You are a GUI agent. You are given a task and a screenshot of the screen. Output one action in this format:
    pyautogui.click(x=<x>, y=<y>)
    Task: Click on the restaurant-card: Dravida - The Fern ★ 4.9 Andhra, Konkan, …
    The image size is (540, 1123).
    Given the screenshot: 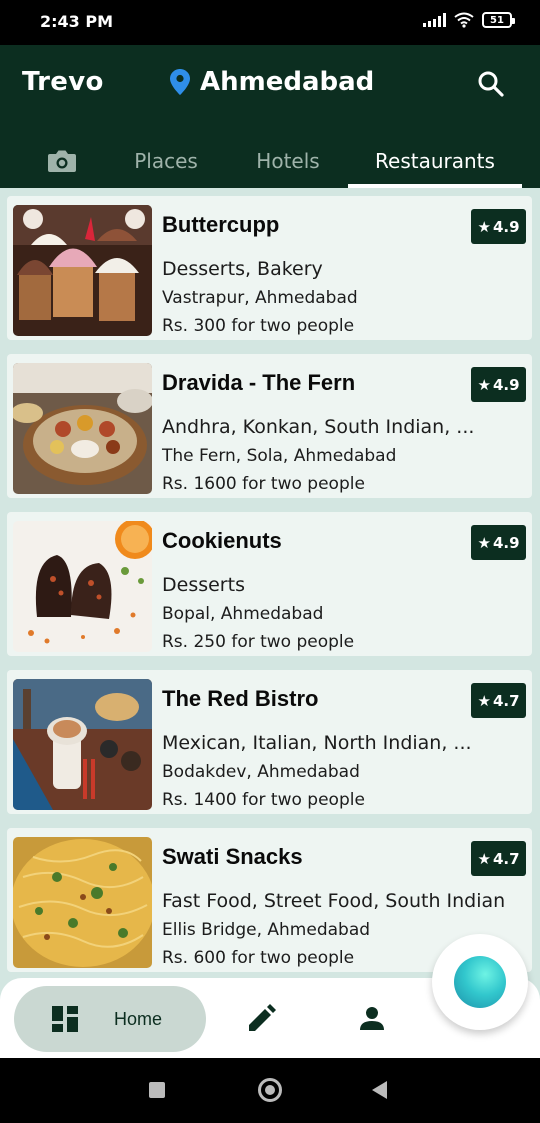 What is the action you would take?
    pyautogui.click(x=269, y=426)
    